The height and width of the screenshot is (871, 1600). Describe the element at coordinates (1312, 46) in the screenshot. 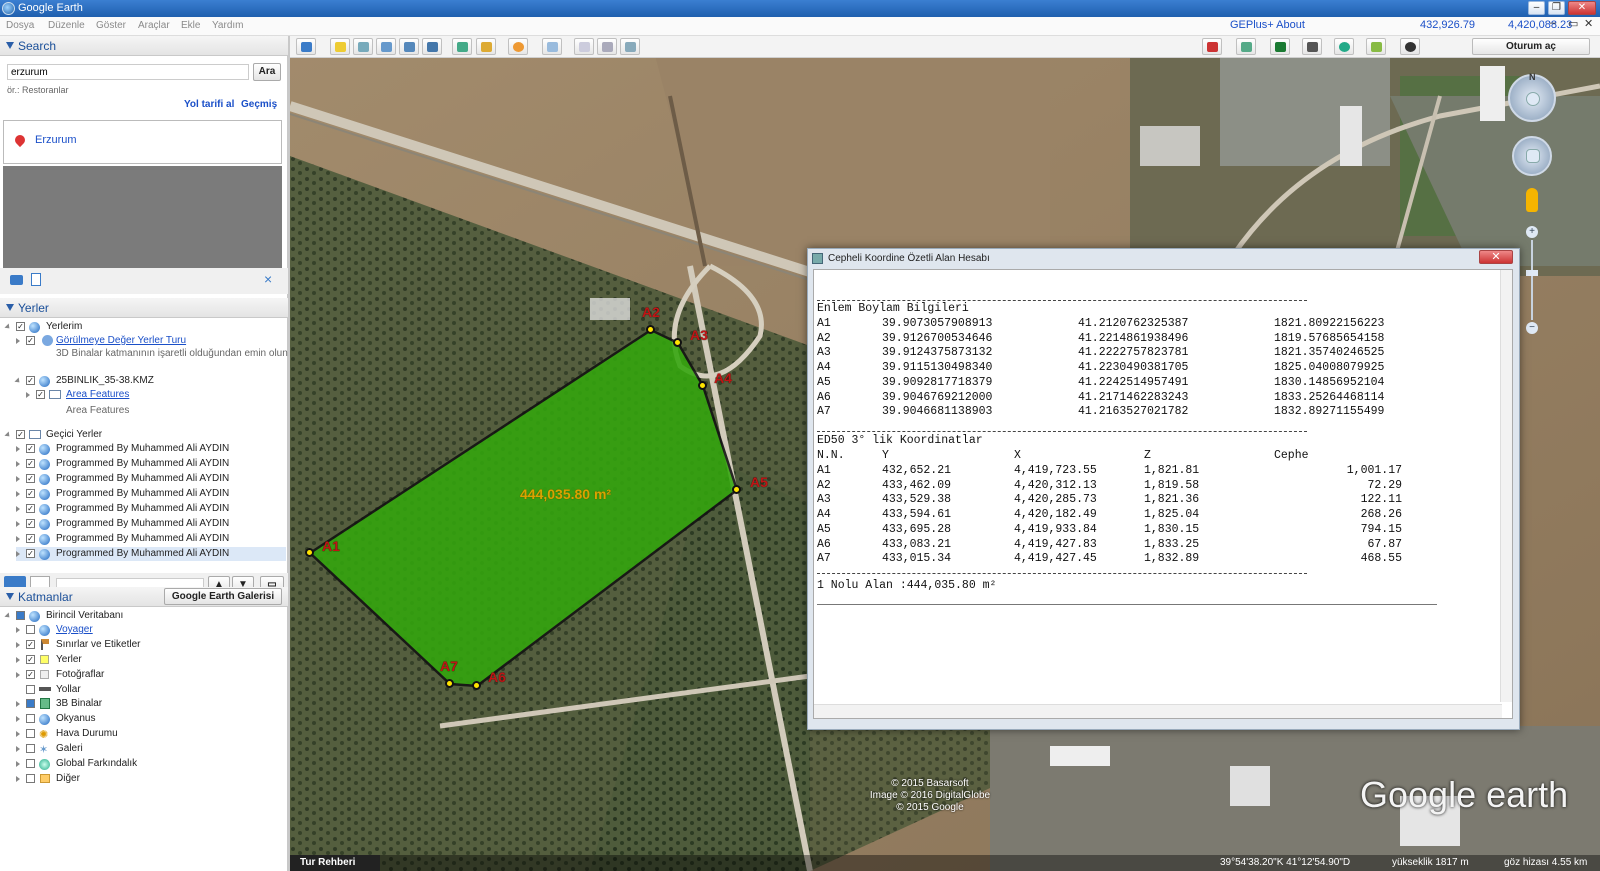

I see `camera-button` at that location.